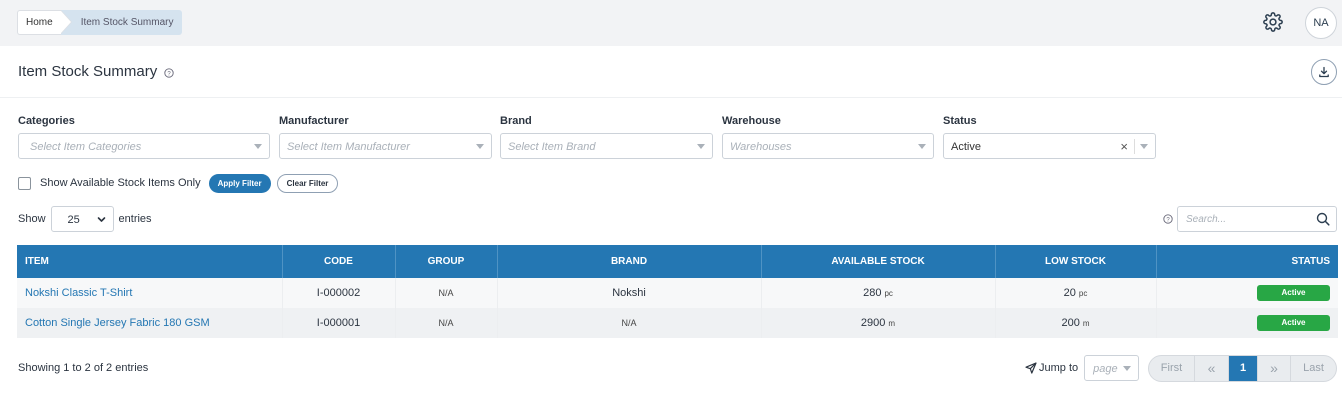 Image resolution: width=1342 pixels, height=408 pixels. I want to click on available-unit: m, so click(892, 323).